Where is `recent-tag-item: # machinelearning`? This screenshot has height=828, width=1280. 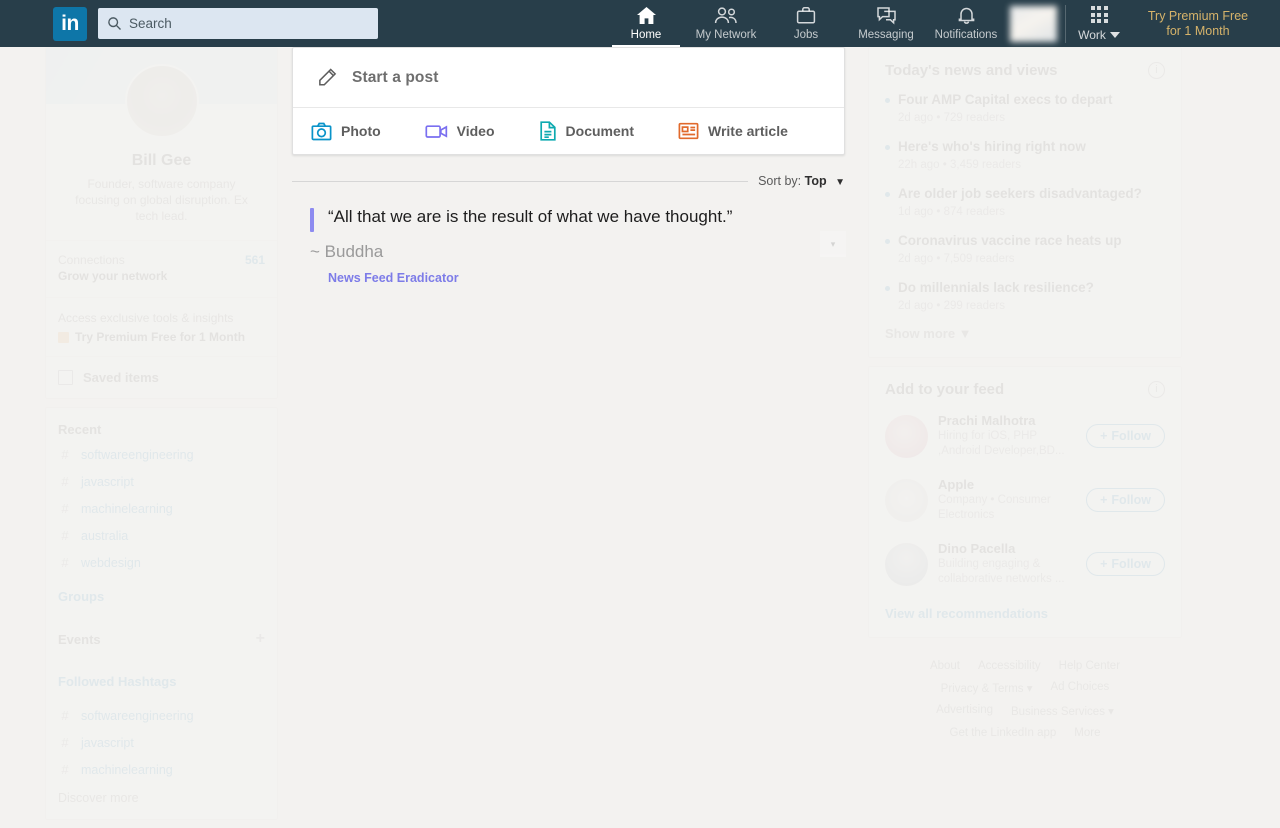 recent-tag-item: # machinelearning is located at coordinates (161, 508).